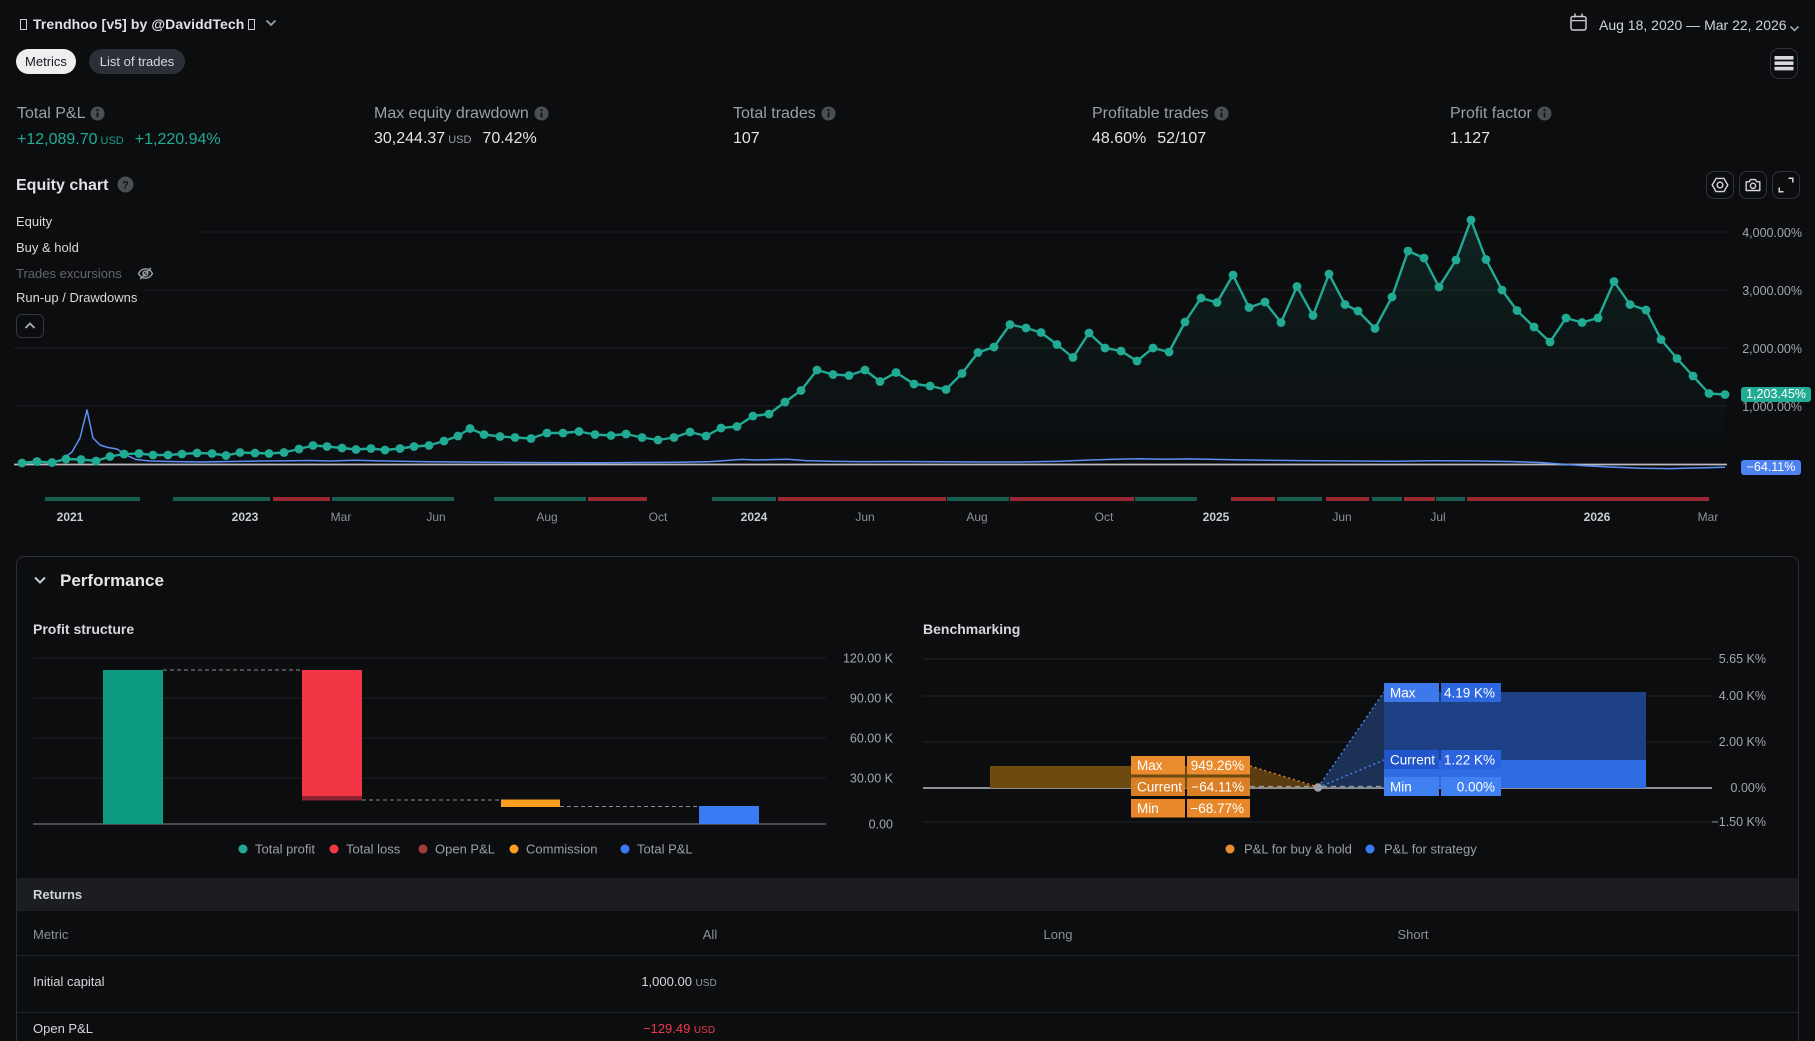 Image resolution: width=1815 pixels, height=1041 pixels. I want to click on svg-text: Open P&L, so click(465, 849).